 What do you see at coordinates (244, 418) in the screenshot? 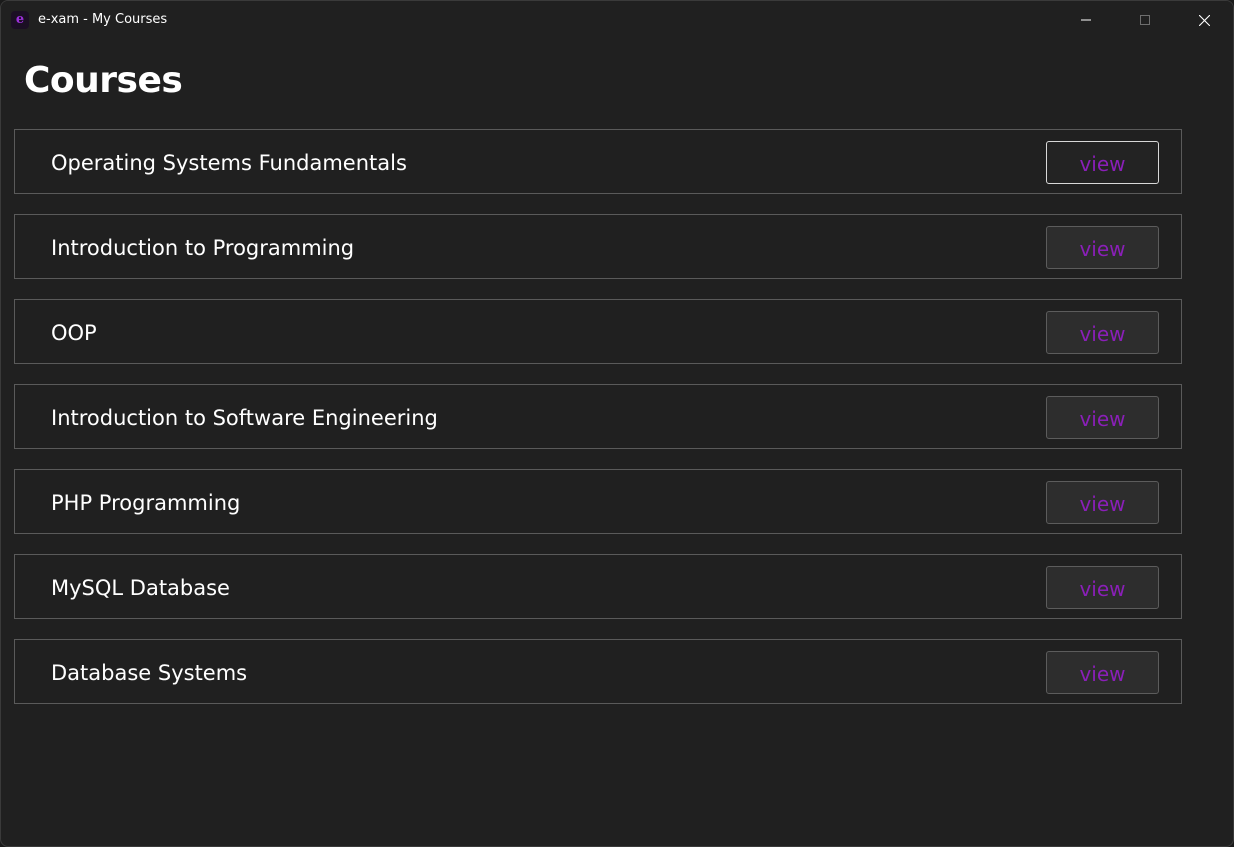
I see `course-name: Introduction to Software Engineering` at bounding box center [244, 418].